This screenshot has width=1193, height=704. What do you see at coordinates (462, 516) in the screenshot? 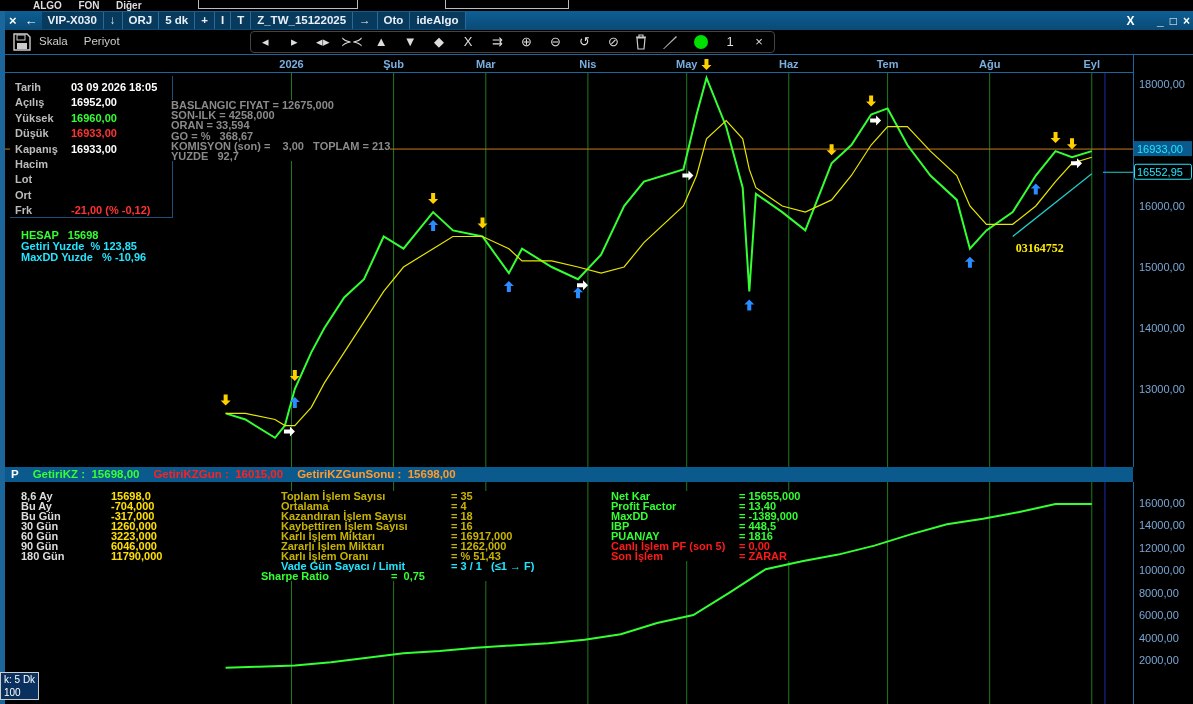
I see `metric-value: = 18` at bounding box center [462, 516].